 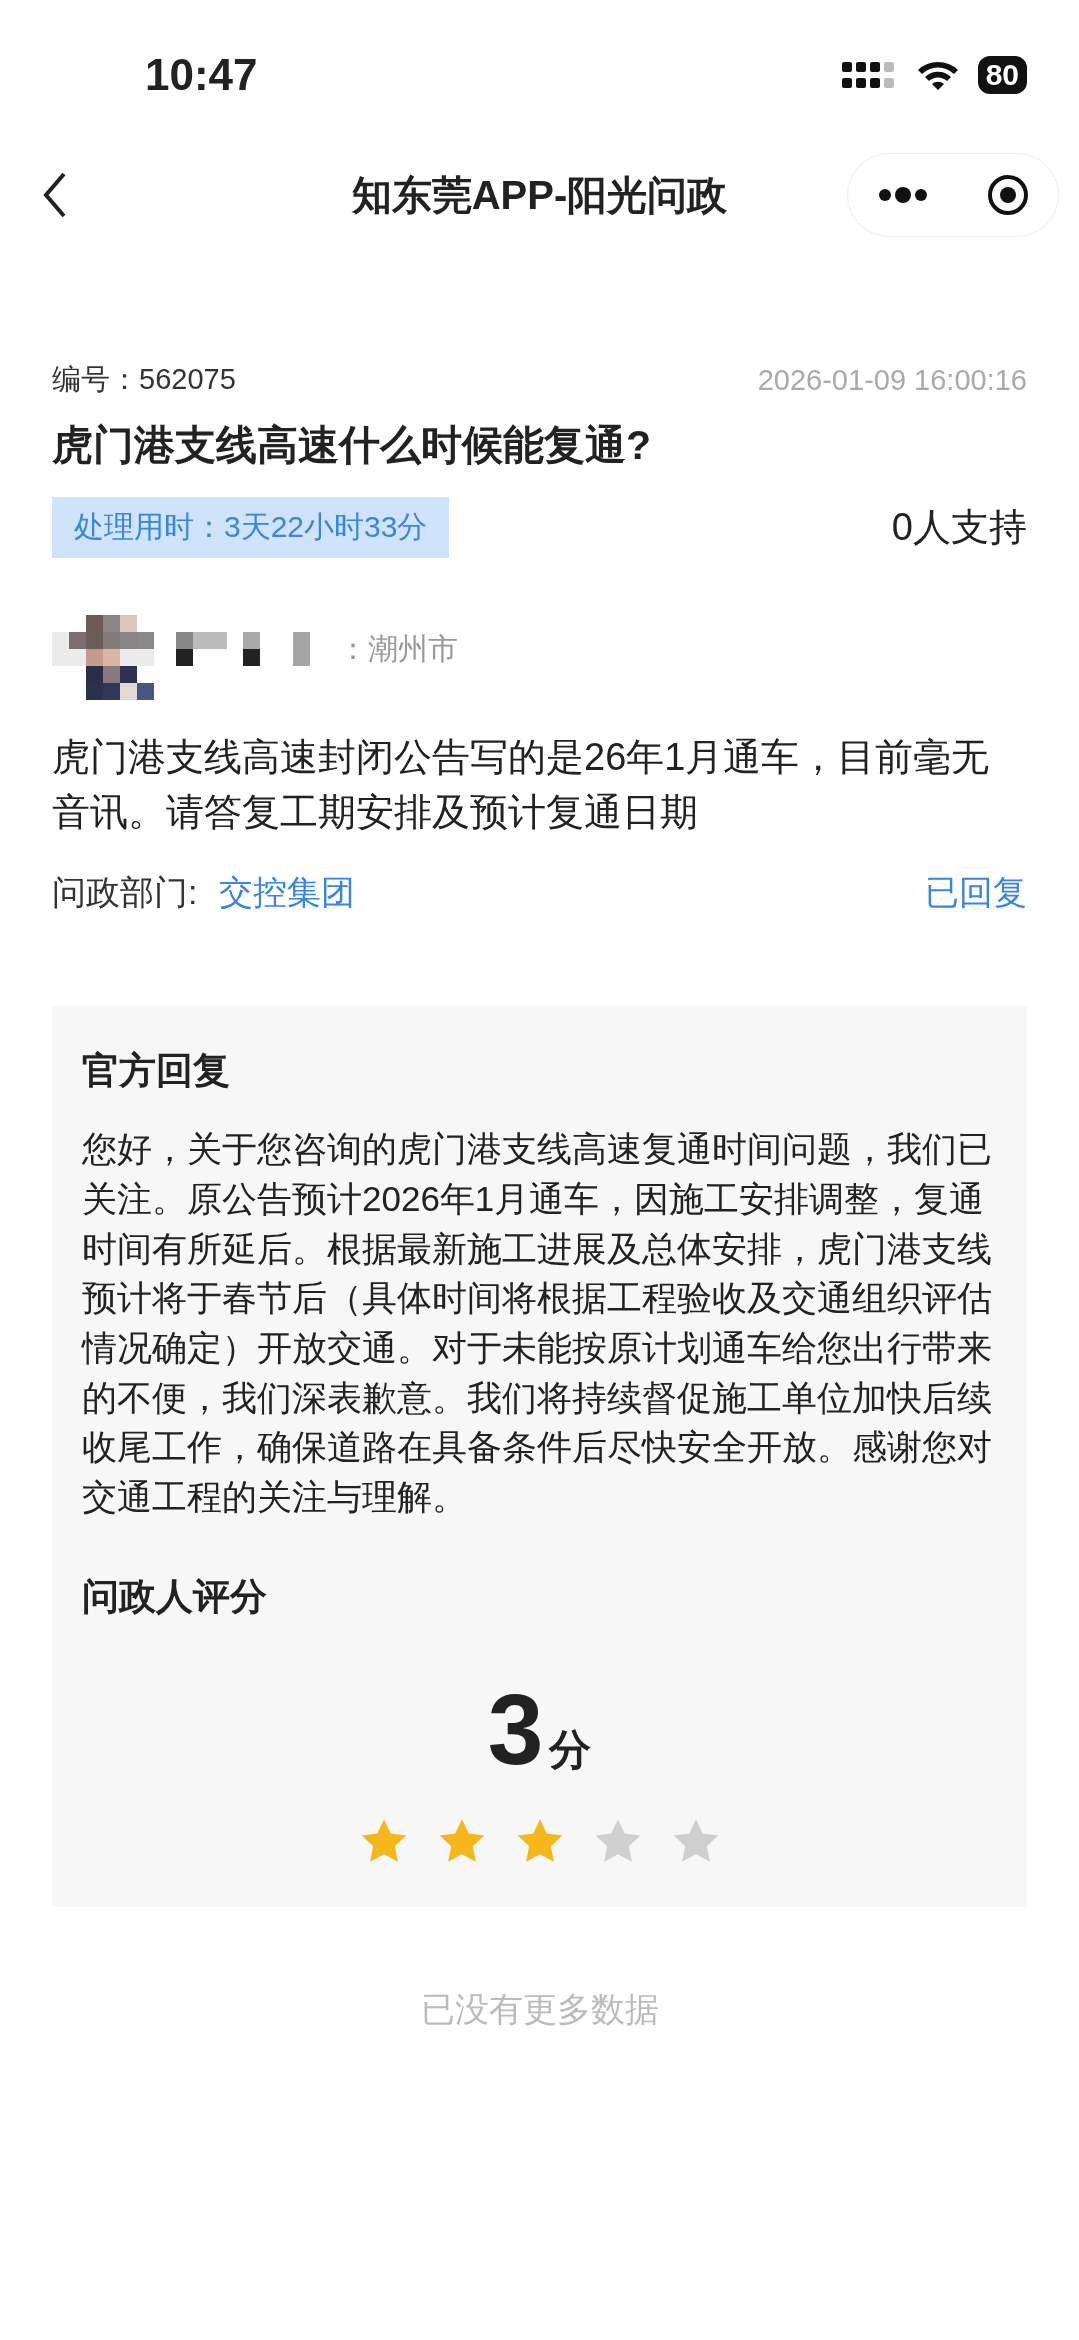 What do you see at coordinates (515, 1729) in the screenshot?
I see `rating-score: 3` at bounding box center [515, 1729].